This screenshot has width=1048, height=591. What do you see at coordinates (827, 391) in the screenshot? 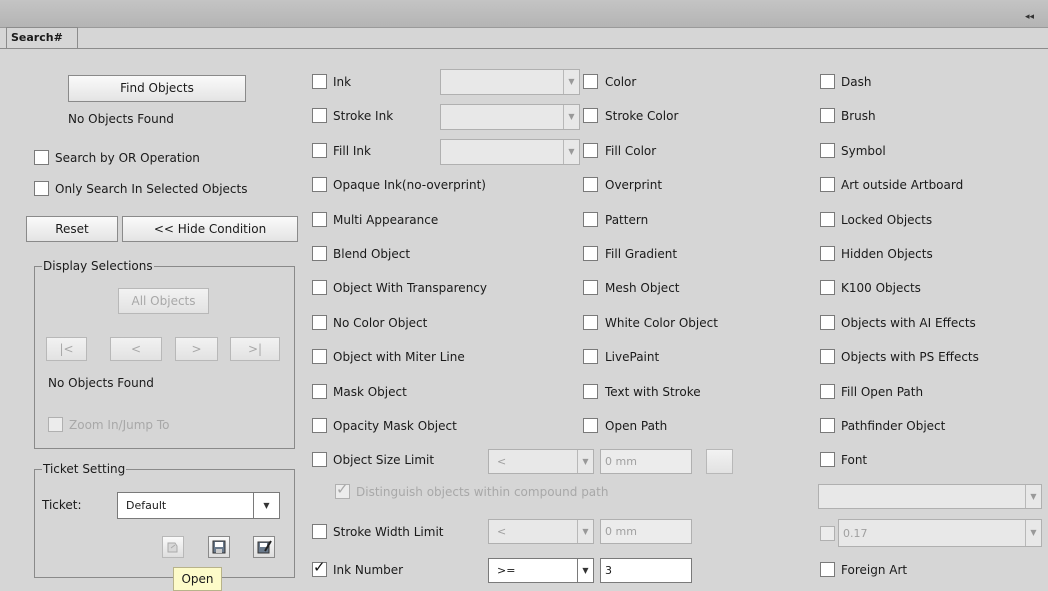
I see `fill-open-path-checkbox` at bounding box center [827, 391].